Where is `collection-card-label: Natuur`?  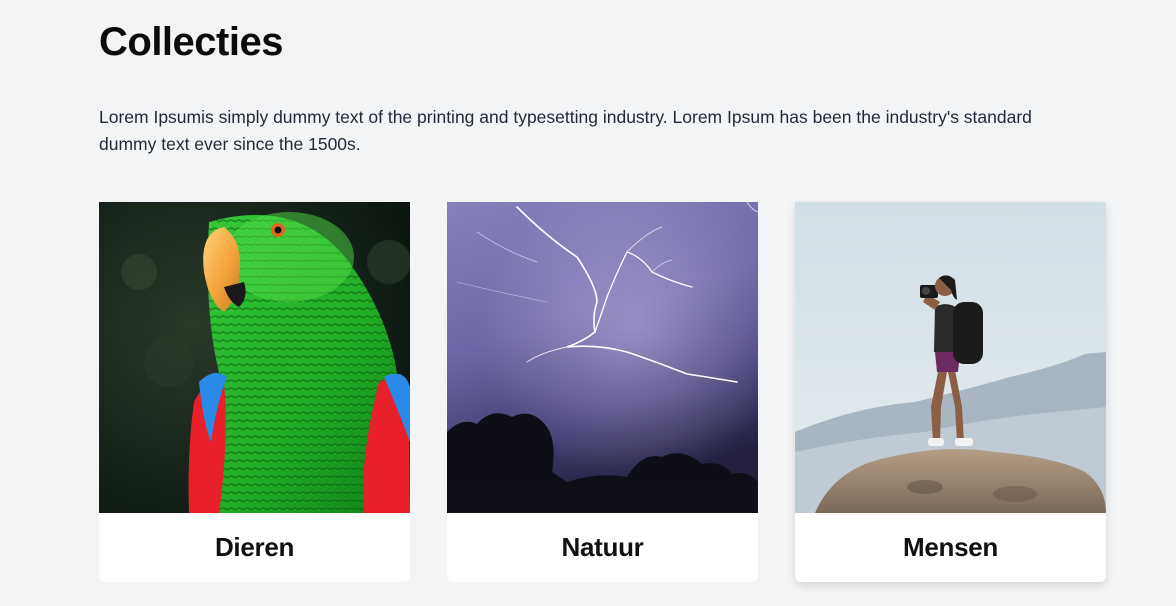 collection-card-label: Natuur is located at coordinates (602, 547).